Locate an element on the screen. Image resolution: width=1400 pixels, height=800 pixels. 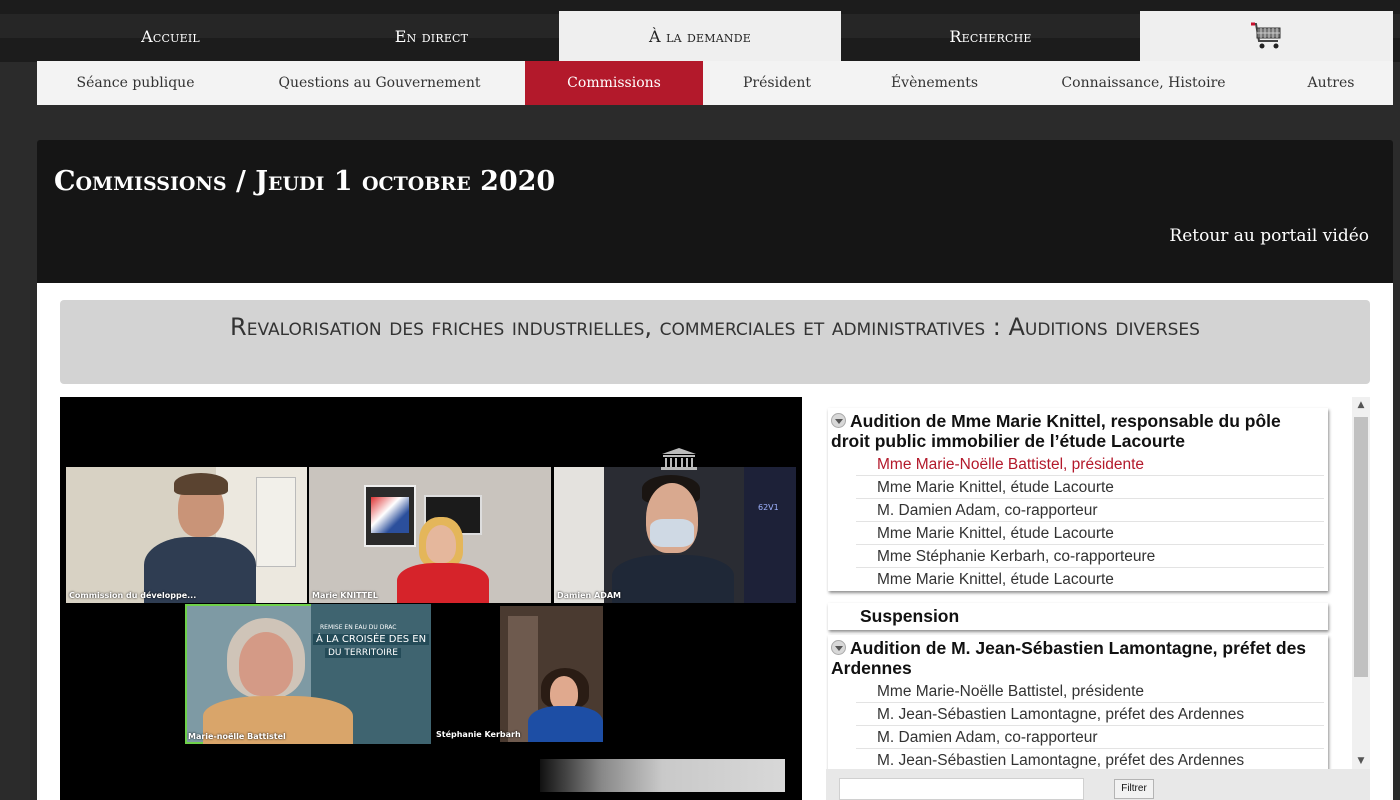
participant-name: Marie KNITTEL is located at coordinates (345, 595).